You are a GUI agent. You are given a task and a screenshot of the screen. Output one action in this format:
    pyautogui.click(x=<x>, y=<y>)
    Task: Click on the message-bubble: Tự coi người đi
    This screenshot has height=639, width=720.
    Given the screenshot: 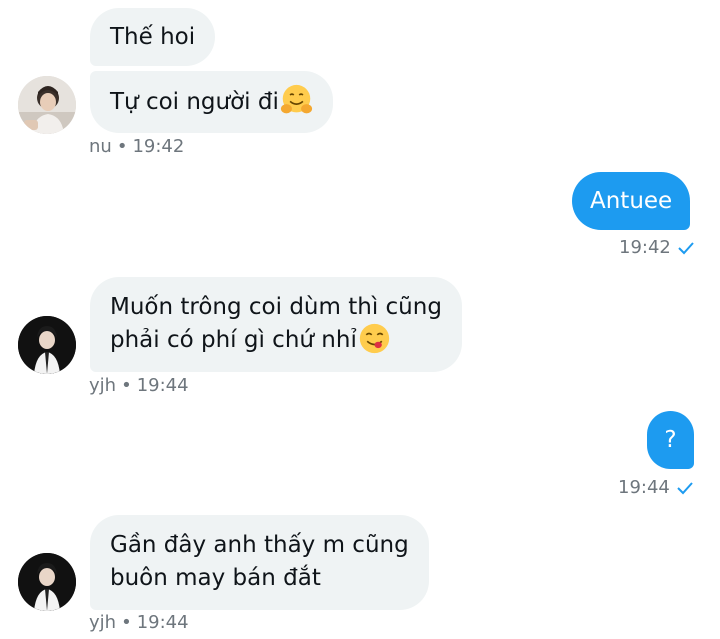 What is the action you would take?
    pyautogui.click(x=211, y=102)
    